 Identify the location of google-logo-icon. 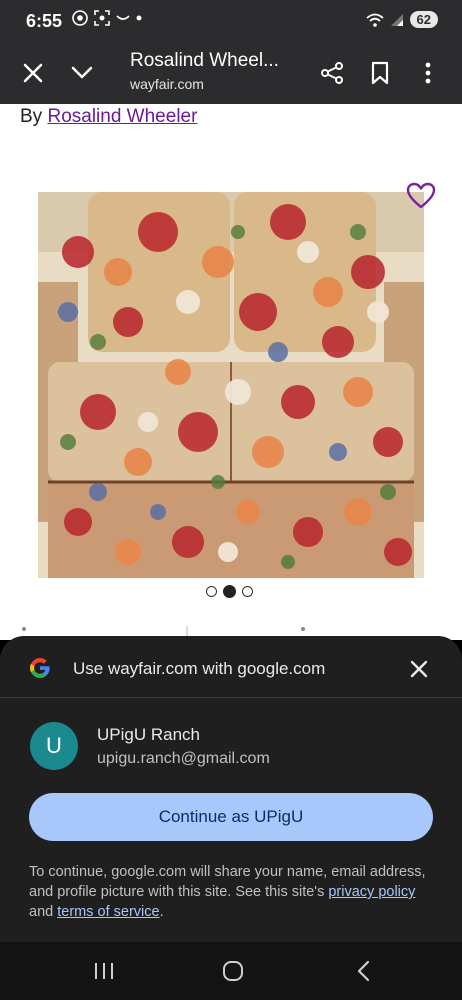
(40, 668).